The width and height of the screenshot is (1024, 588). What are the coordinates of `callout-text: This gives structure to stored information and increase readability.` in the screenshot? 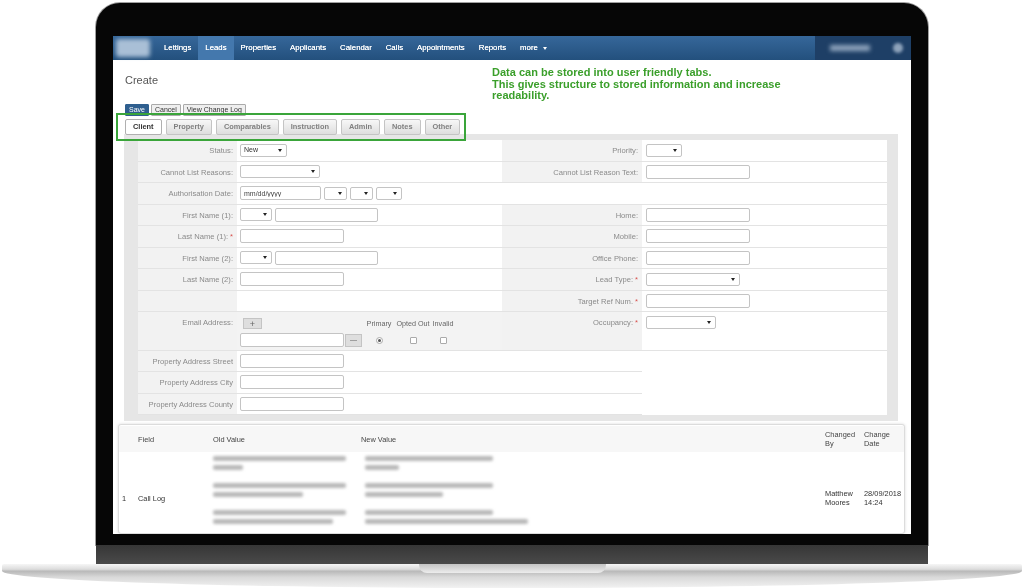 It's located at (637, 90).